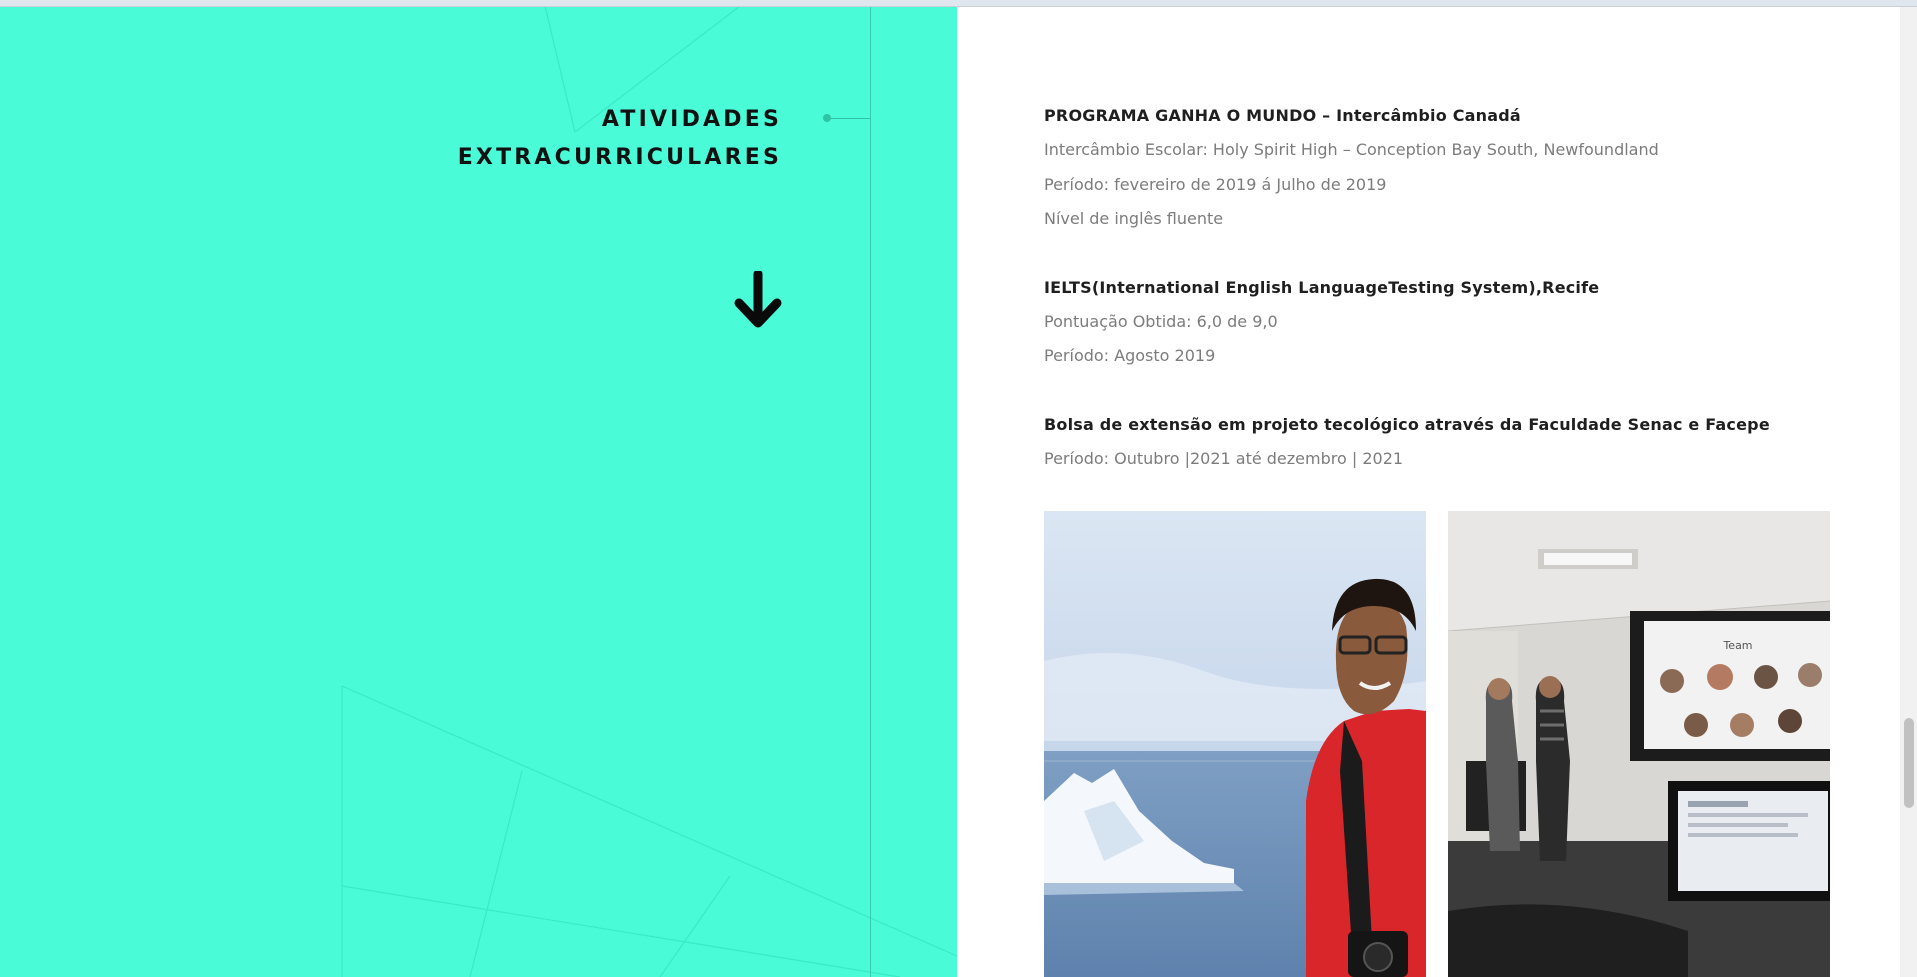  What do you see at coordinates (1161, 321) in the screenshot?
I see `activity-detail: Pontuação Obtida: 6,0 de 9,0` at bounding box center [1161, 321].